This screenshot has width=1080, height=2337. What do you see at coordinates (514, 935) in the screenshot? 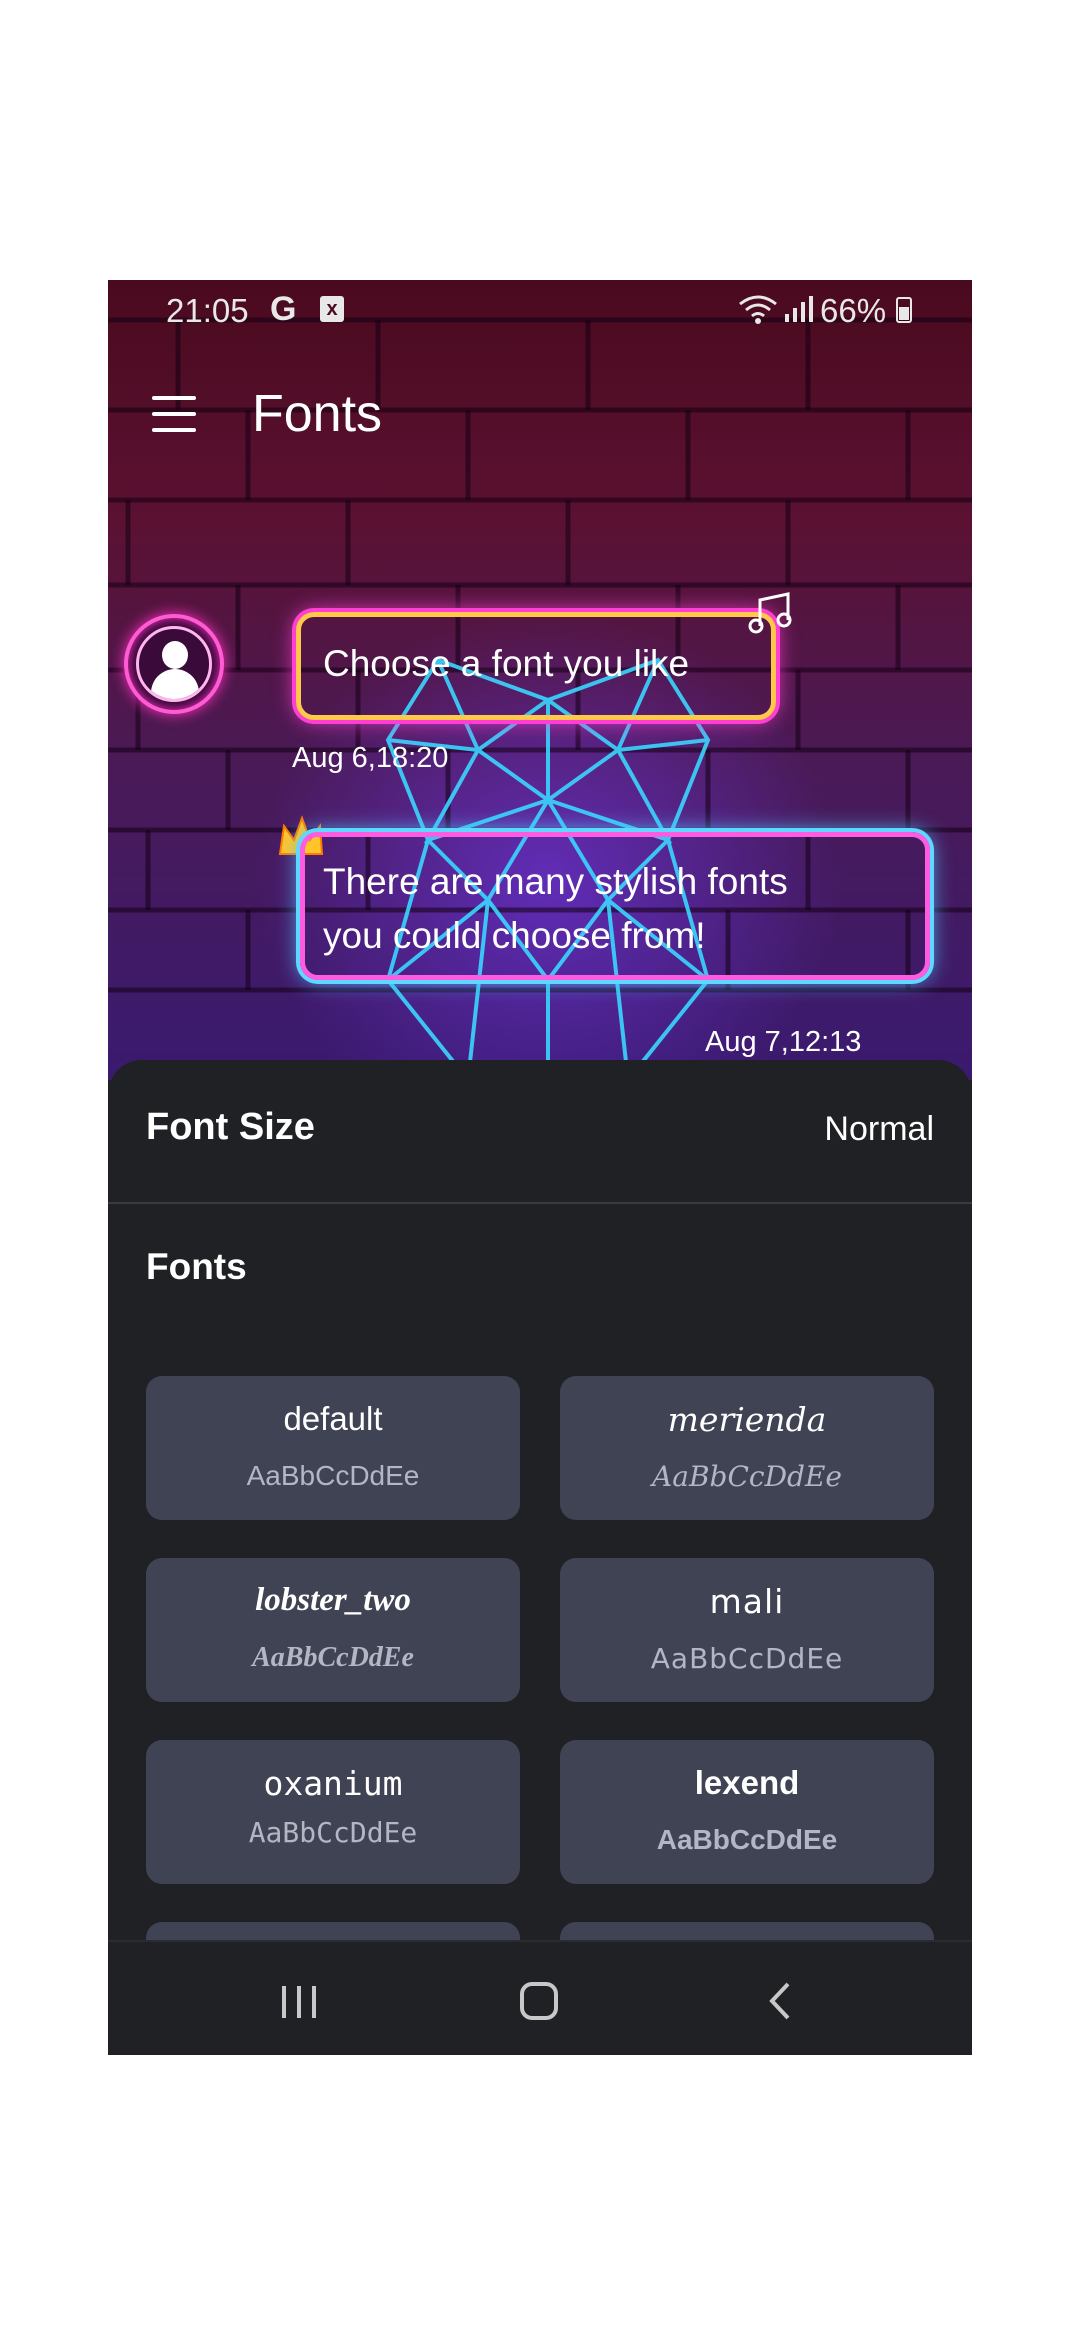
I see `outgoing-message-line-2: you could choose from!` at bounding box center [514, 935].